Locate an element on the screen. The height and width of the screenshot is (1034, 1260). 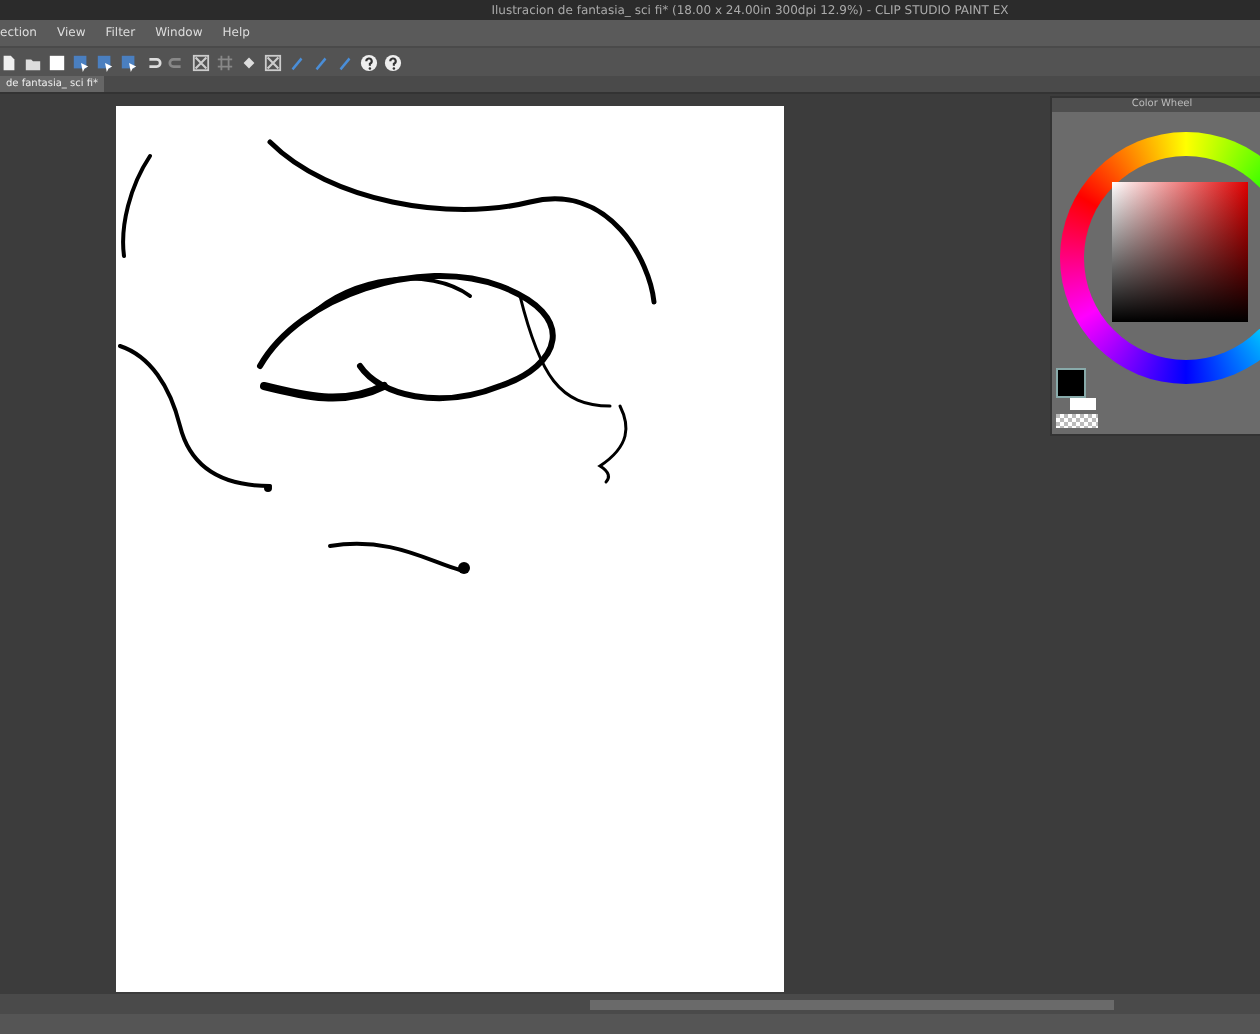
saturation-square is located at coordinates (1180, 252).